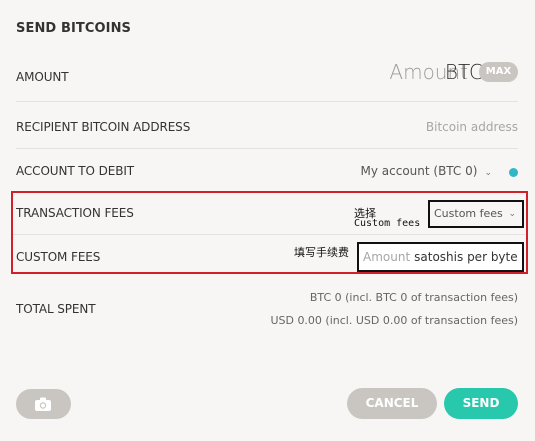 The image size is (535, 441). Describe the element at coordinates (481, 403) in the screenshot. I see `send-button: SEND` at that location.